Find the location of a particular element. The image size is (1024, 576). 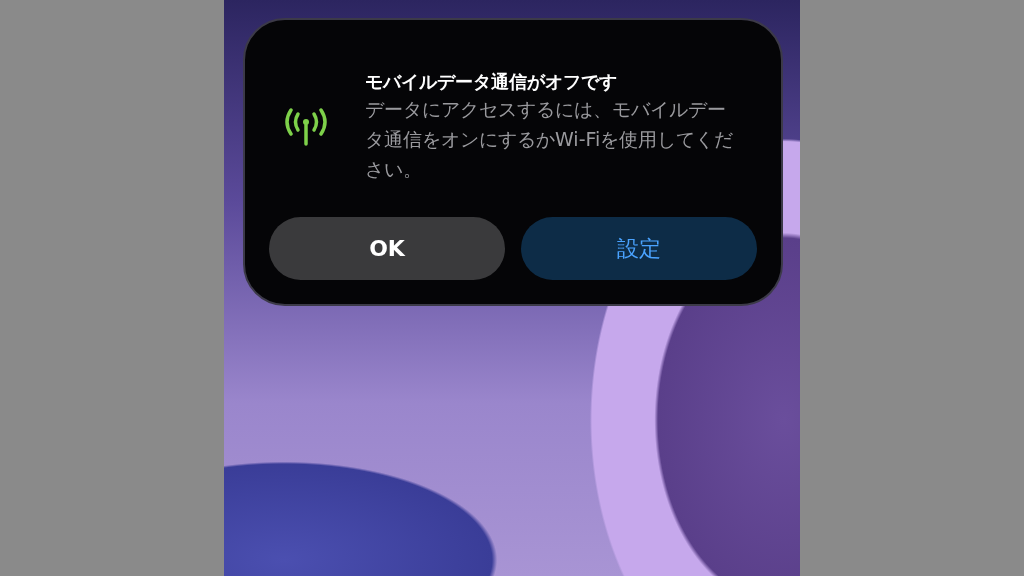

ok-button: OK is located at coordinates (387, 248).